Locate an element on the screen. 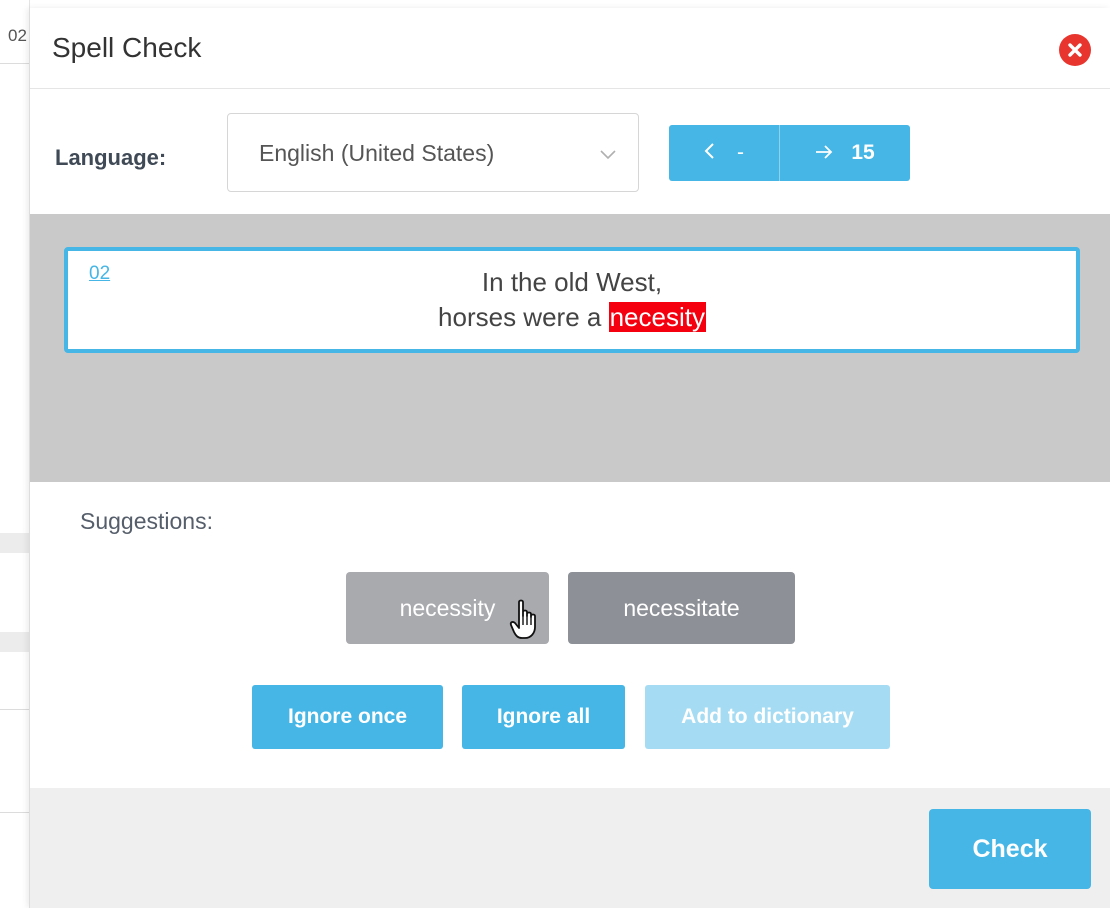  preview-line-1: In the old West, is located at coordinates (572, 282).